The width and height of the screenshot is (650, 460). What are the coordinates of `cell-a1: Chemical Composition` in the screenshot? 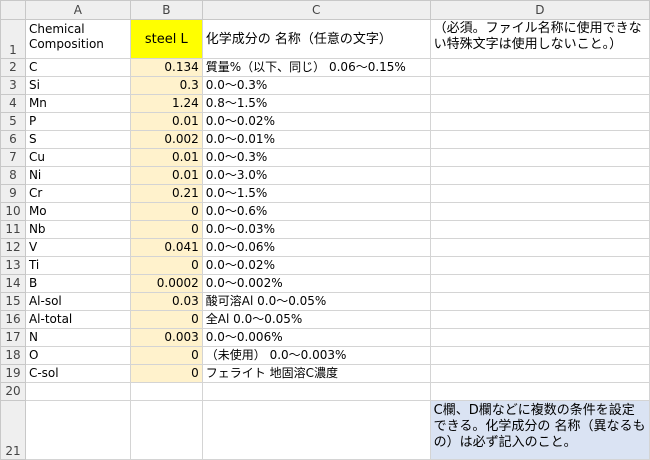 It's located at (77, 39).